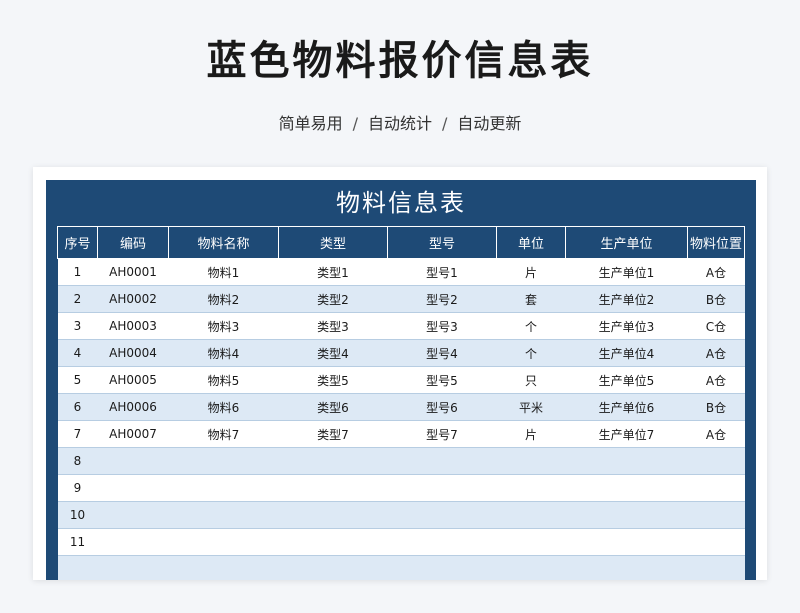 The width and height of the screenshot is (800, 613). Describe the element at coordinates (442, 272) in the screenshot. I see `model-cell: 型号1` at that location.